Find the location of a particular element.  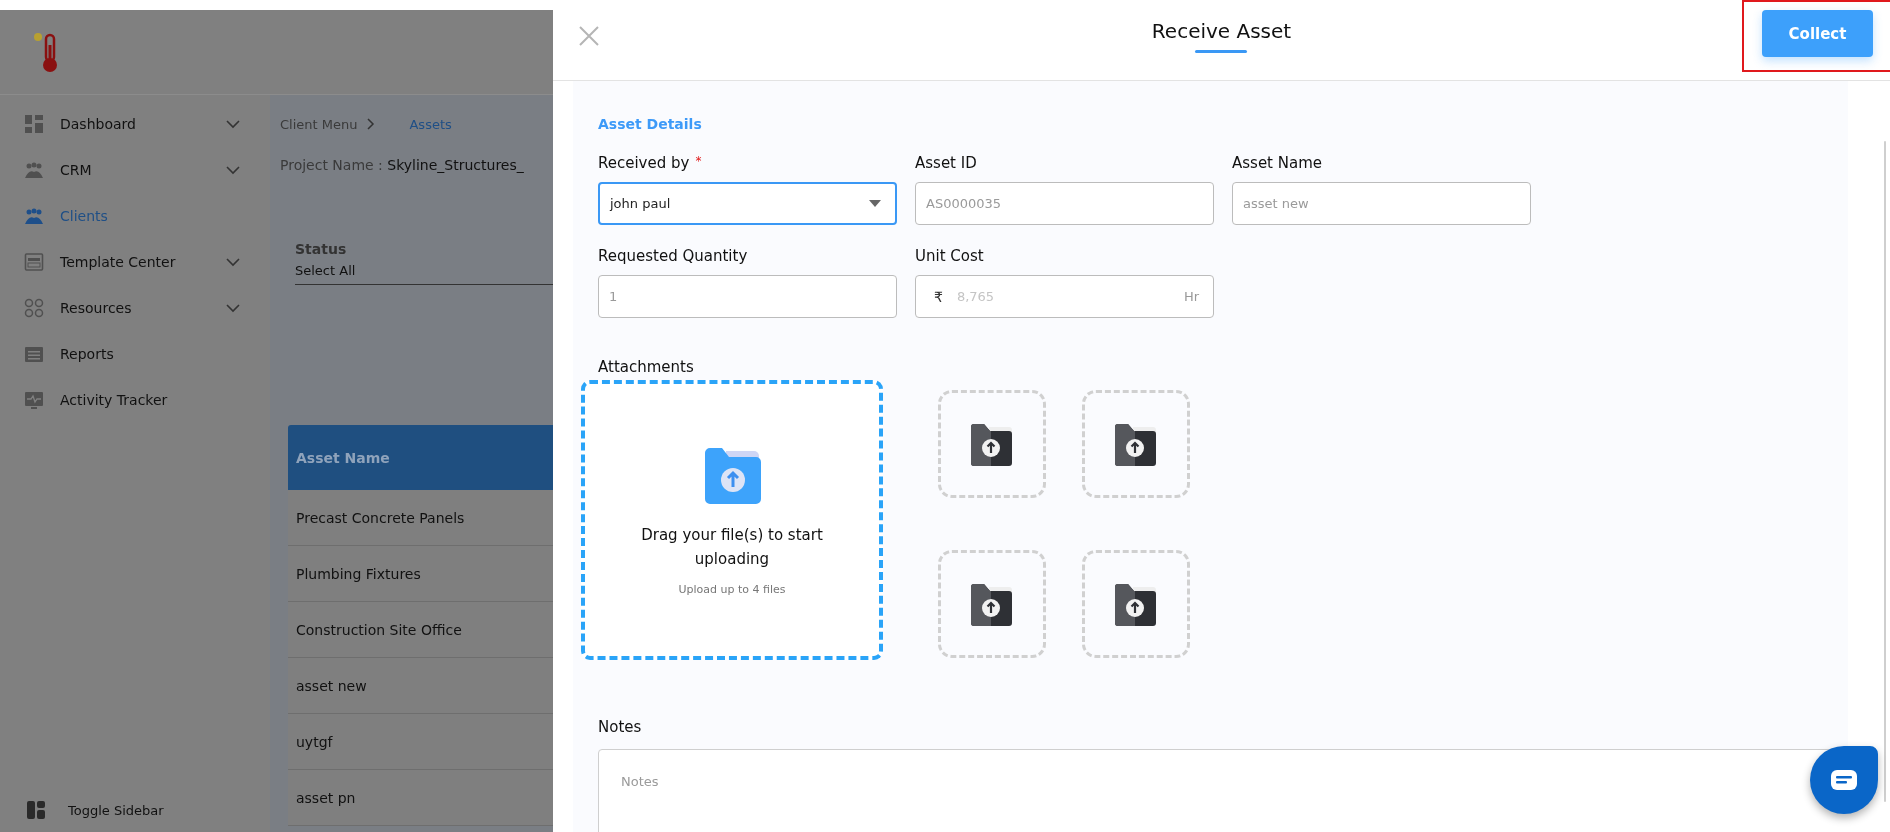

sidebar-item: Activity Tracker is located at coordinates (135, 400).